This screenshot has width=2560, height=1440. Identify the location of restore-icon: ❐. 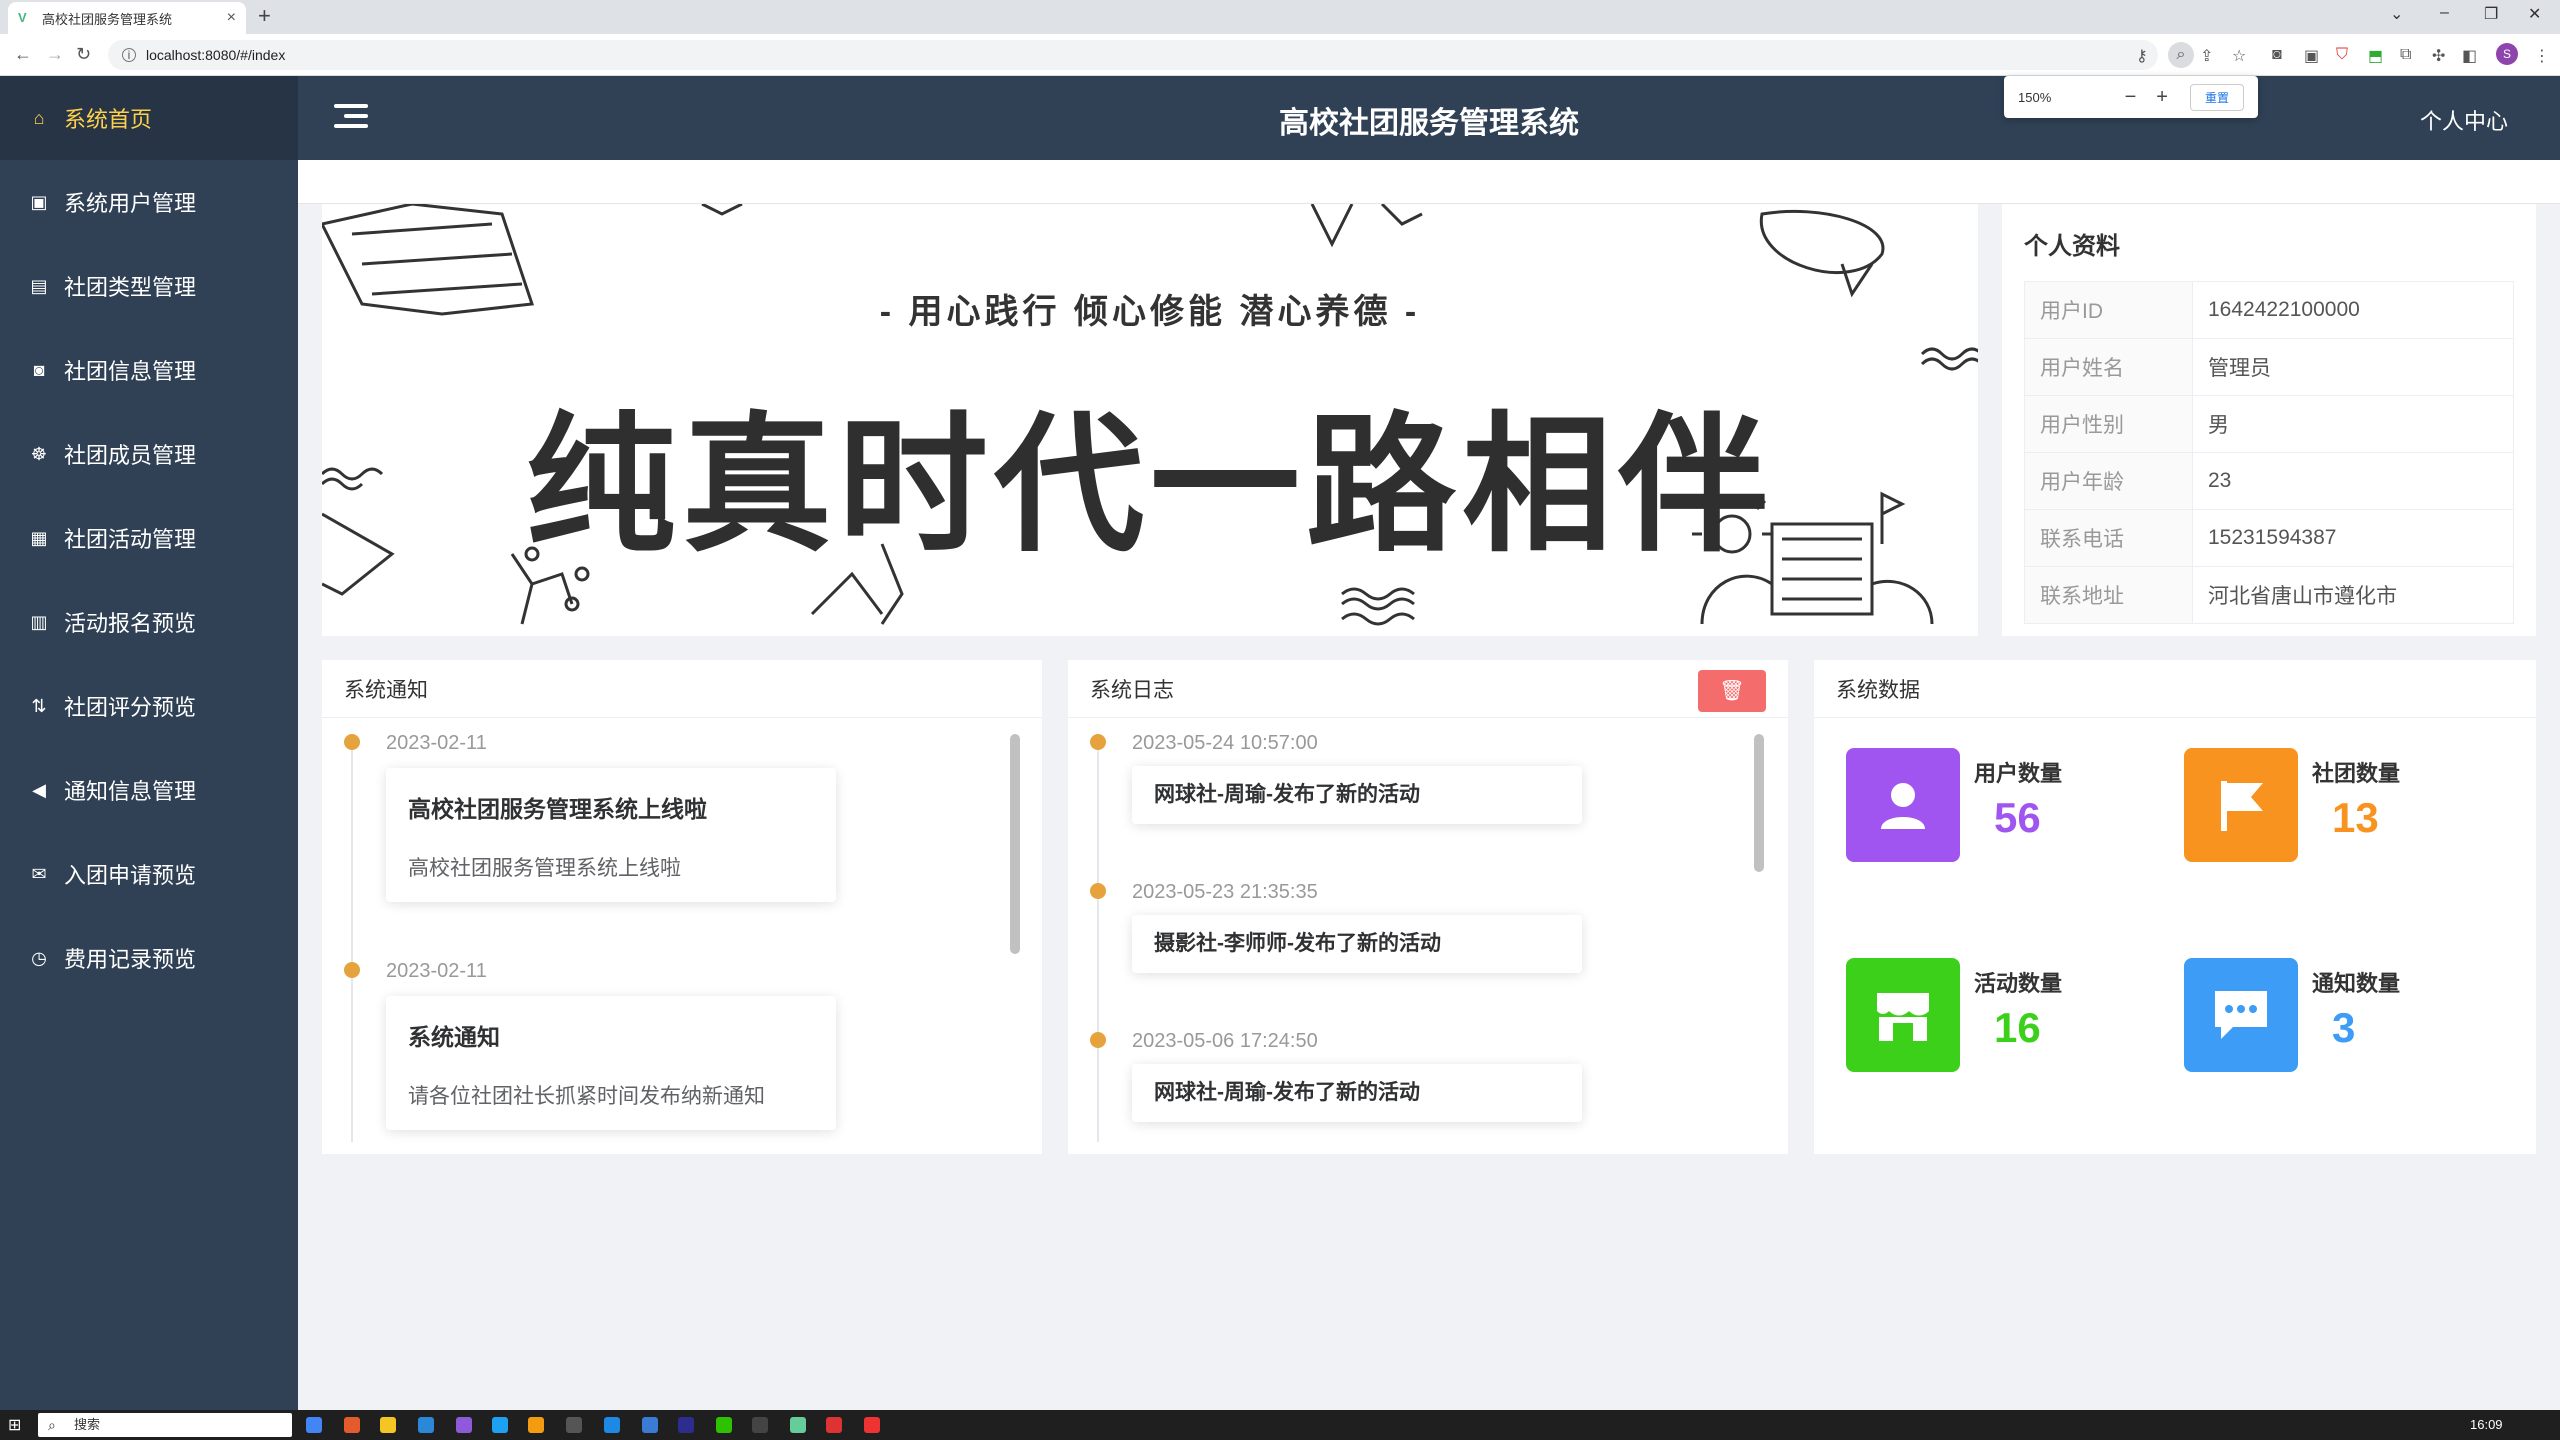
(2491, 14).